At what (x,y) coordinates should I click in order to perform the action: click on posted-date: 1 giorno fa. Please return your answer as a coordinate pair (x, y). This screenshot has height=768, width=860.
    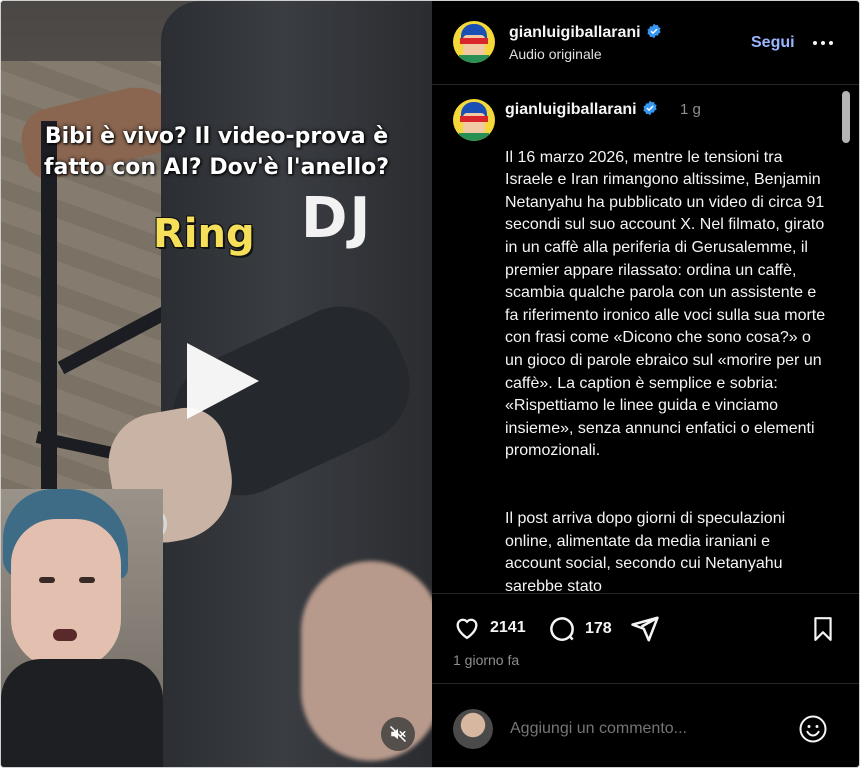
    Looking at the image, I should click on (486, 660).